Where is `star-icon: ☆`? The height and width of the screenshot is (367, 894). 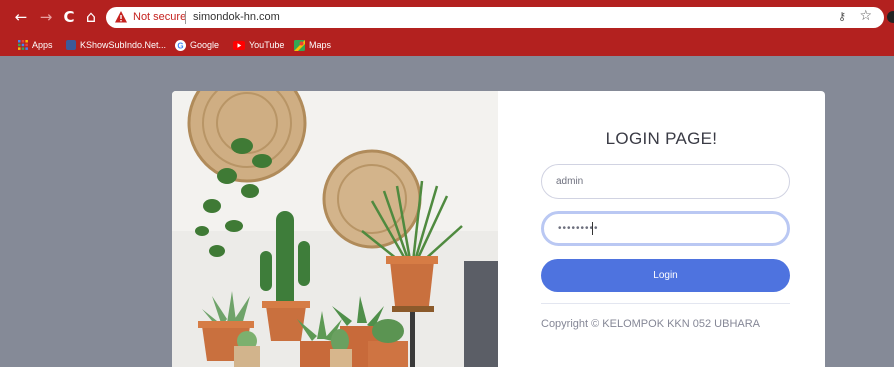
star-icon: ☆ is located at coordinates (865, 16).